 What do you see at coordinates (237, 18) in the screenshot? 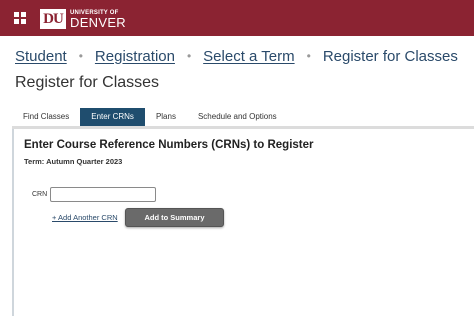
I see `top-bar: DU UNIVERSITY OF DENVER` at bounding box center [237, 18].